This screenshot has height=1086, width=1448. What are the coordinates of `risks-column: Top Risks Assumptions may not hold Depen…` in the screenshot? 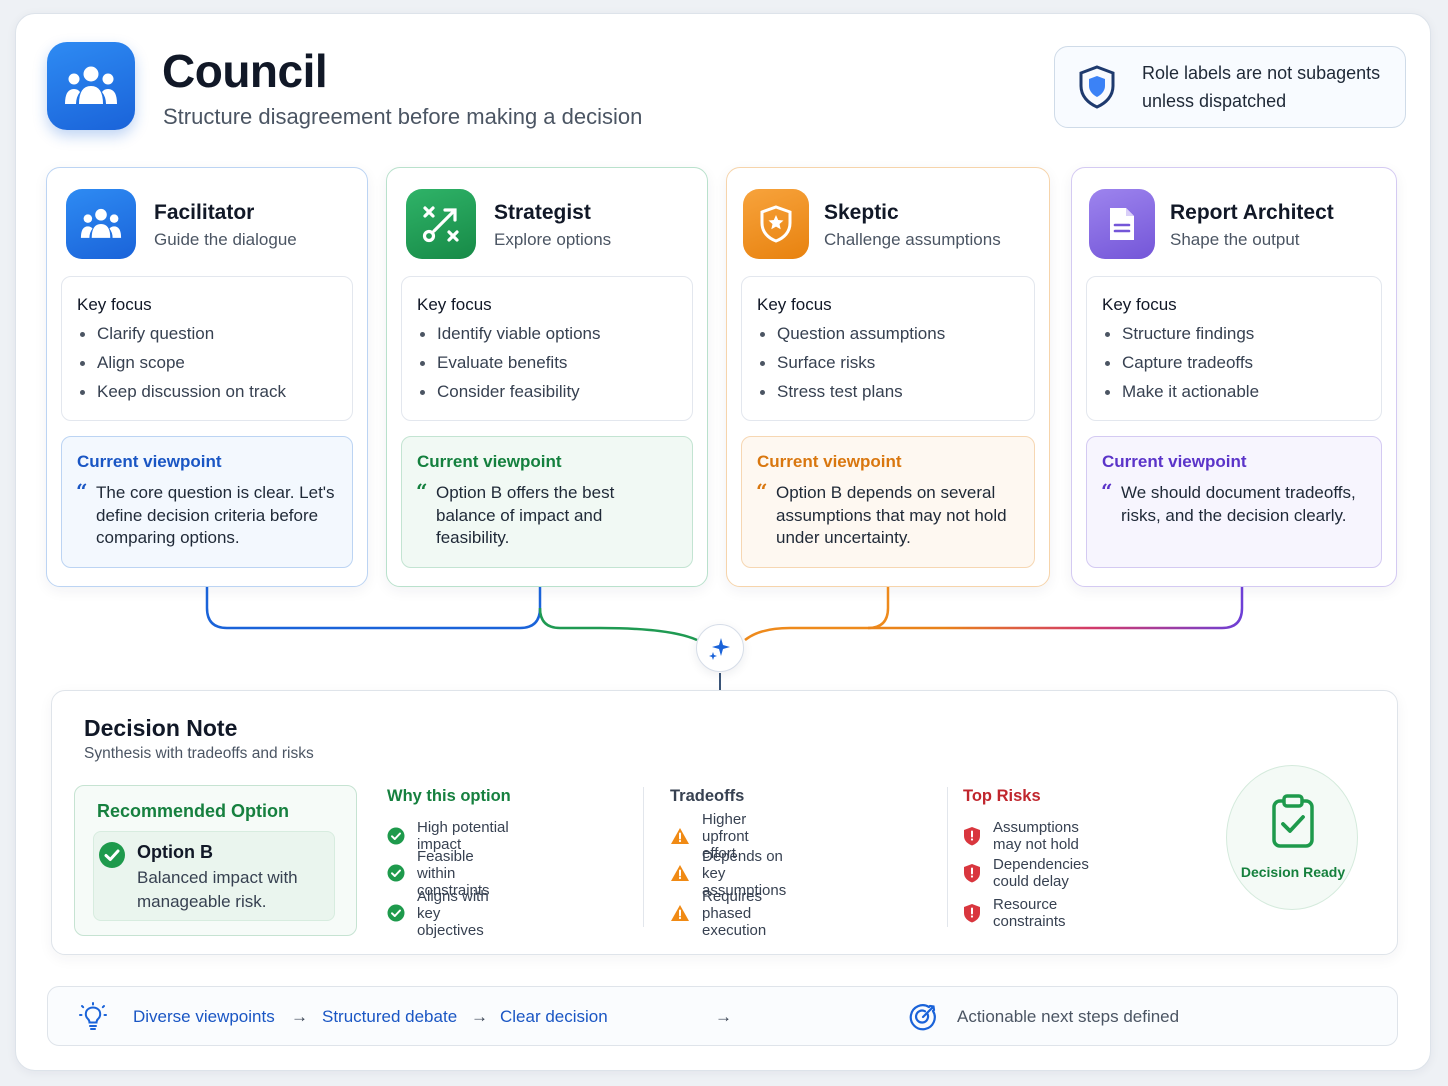 It's located at (1026, 858).